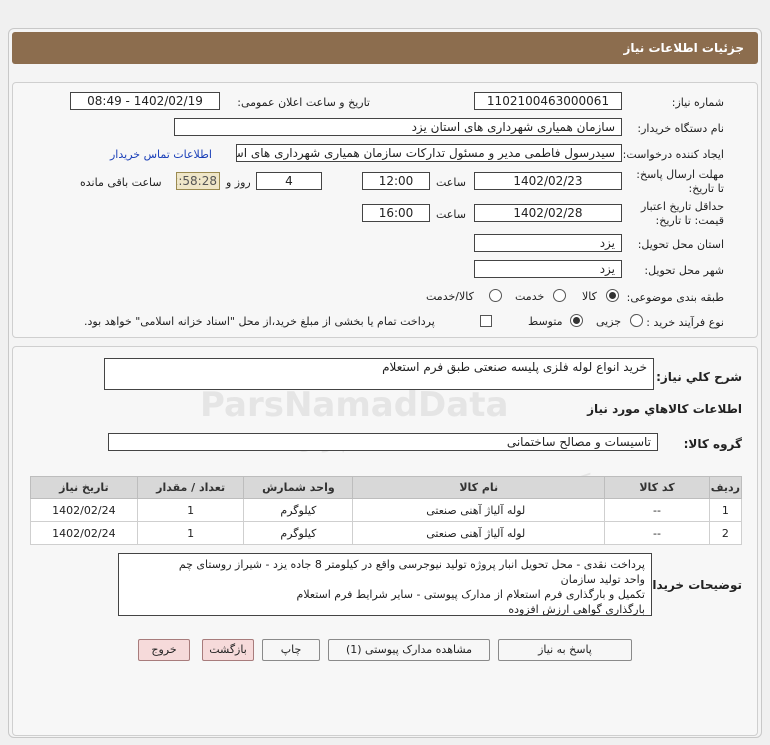  Describe the element at coordinates (145, 101) in the screenshot. I see `announce-field: 1402/02/19 - 08:49` at that location.